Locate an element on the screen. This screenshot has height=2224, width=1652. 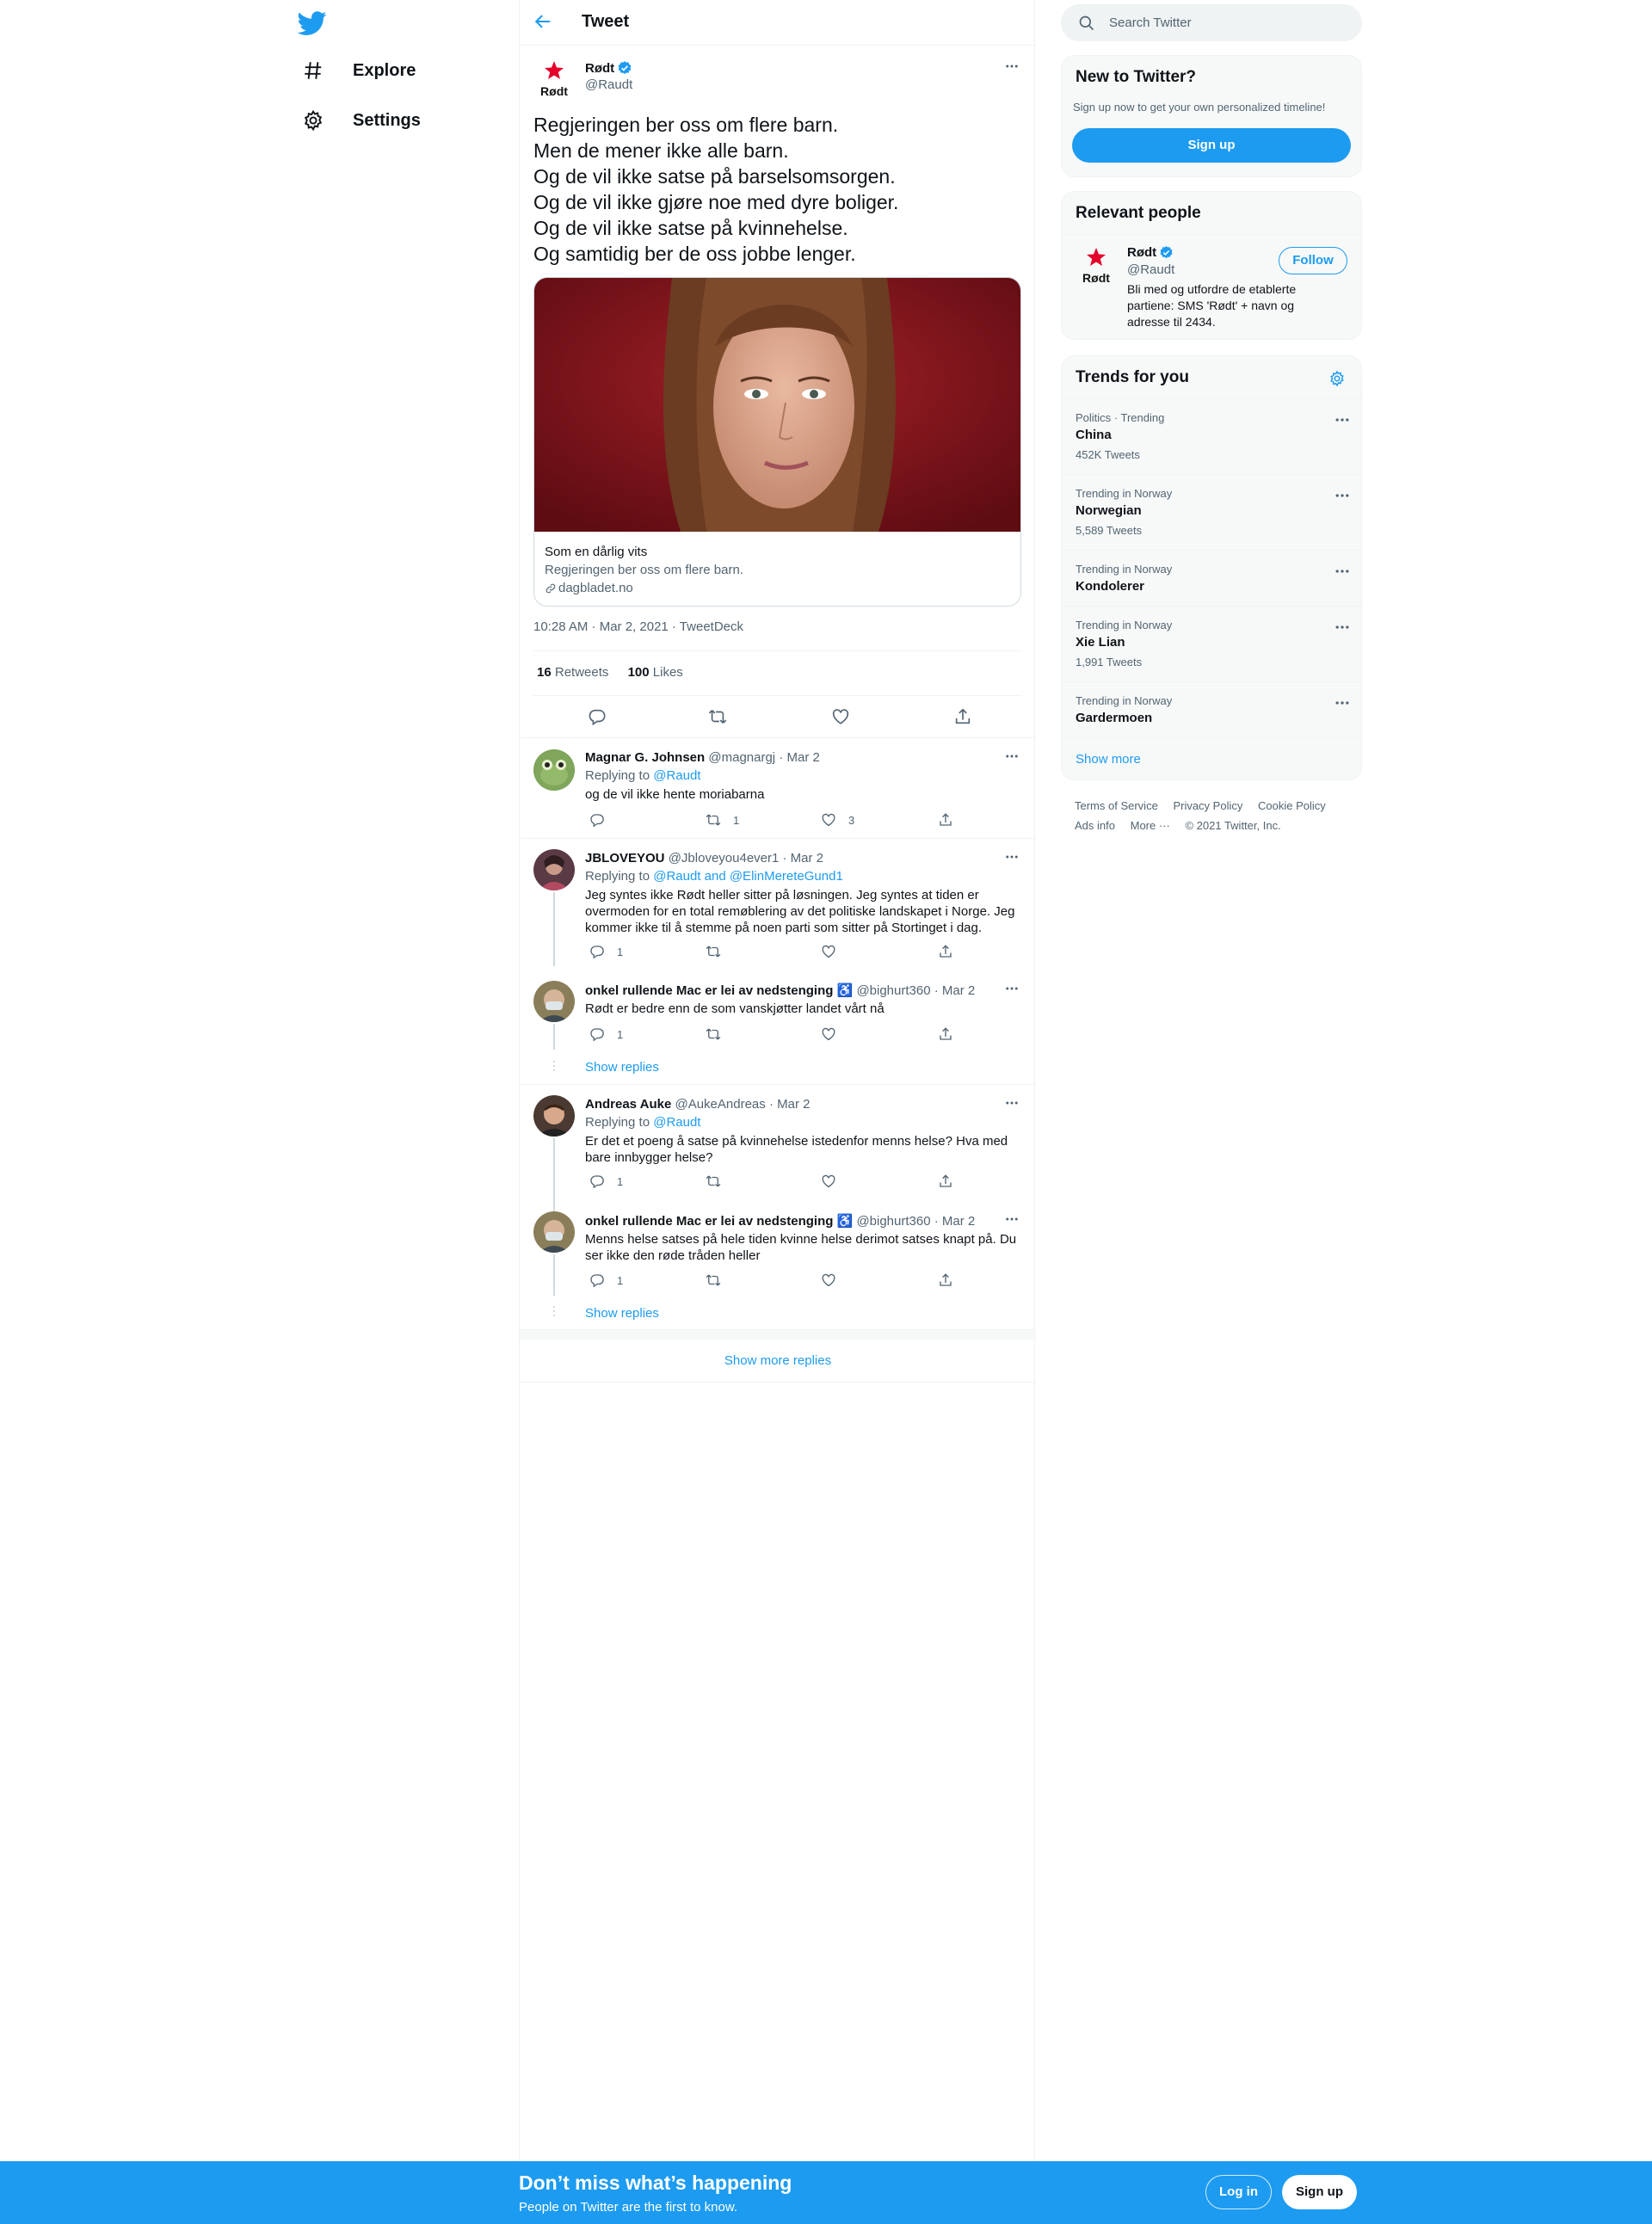
relevant-handle: @Raudt is located at coordinates (1150, 269).